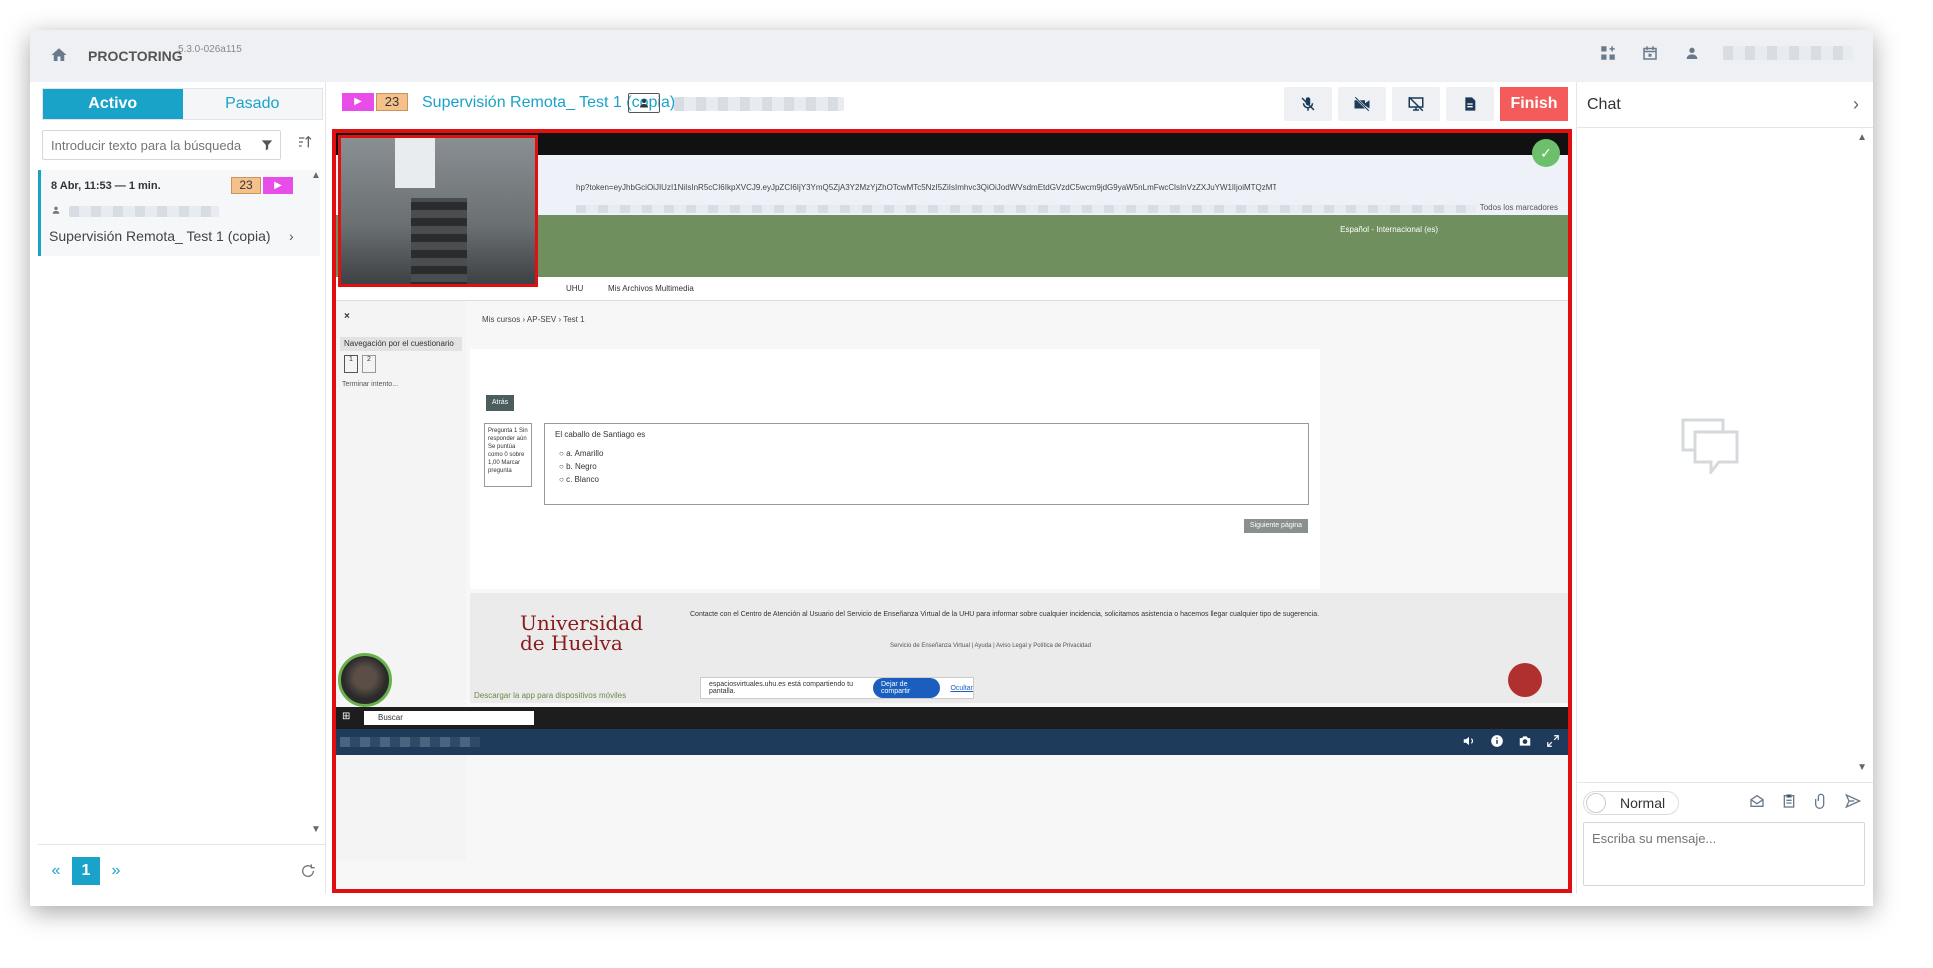 This screenshot has width=1933, height=968. I want to click on taskbar-search: Buscar, so click(449, 718).